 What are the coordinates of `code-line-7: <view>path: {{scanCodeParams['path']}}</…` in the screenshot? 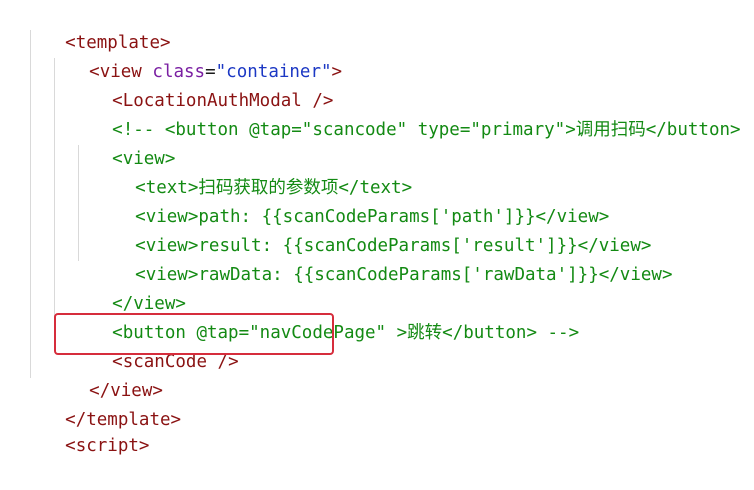 It's located at (351, 200).